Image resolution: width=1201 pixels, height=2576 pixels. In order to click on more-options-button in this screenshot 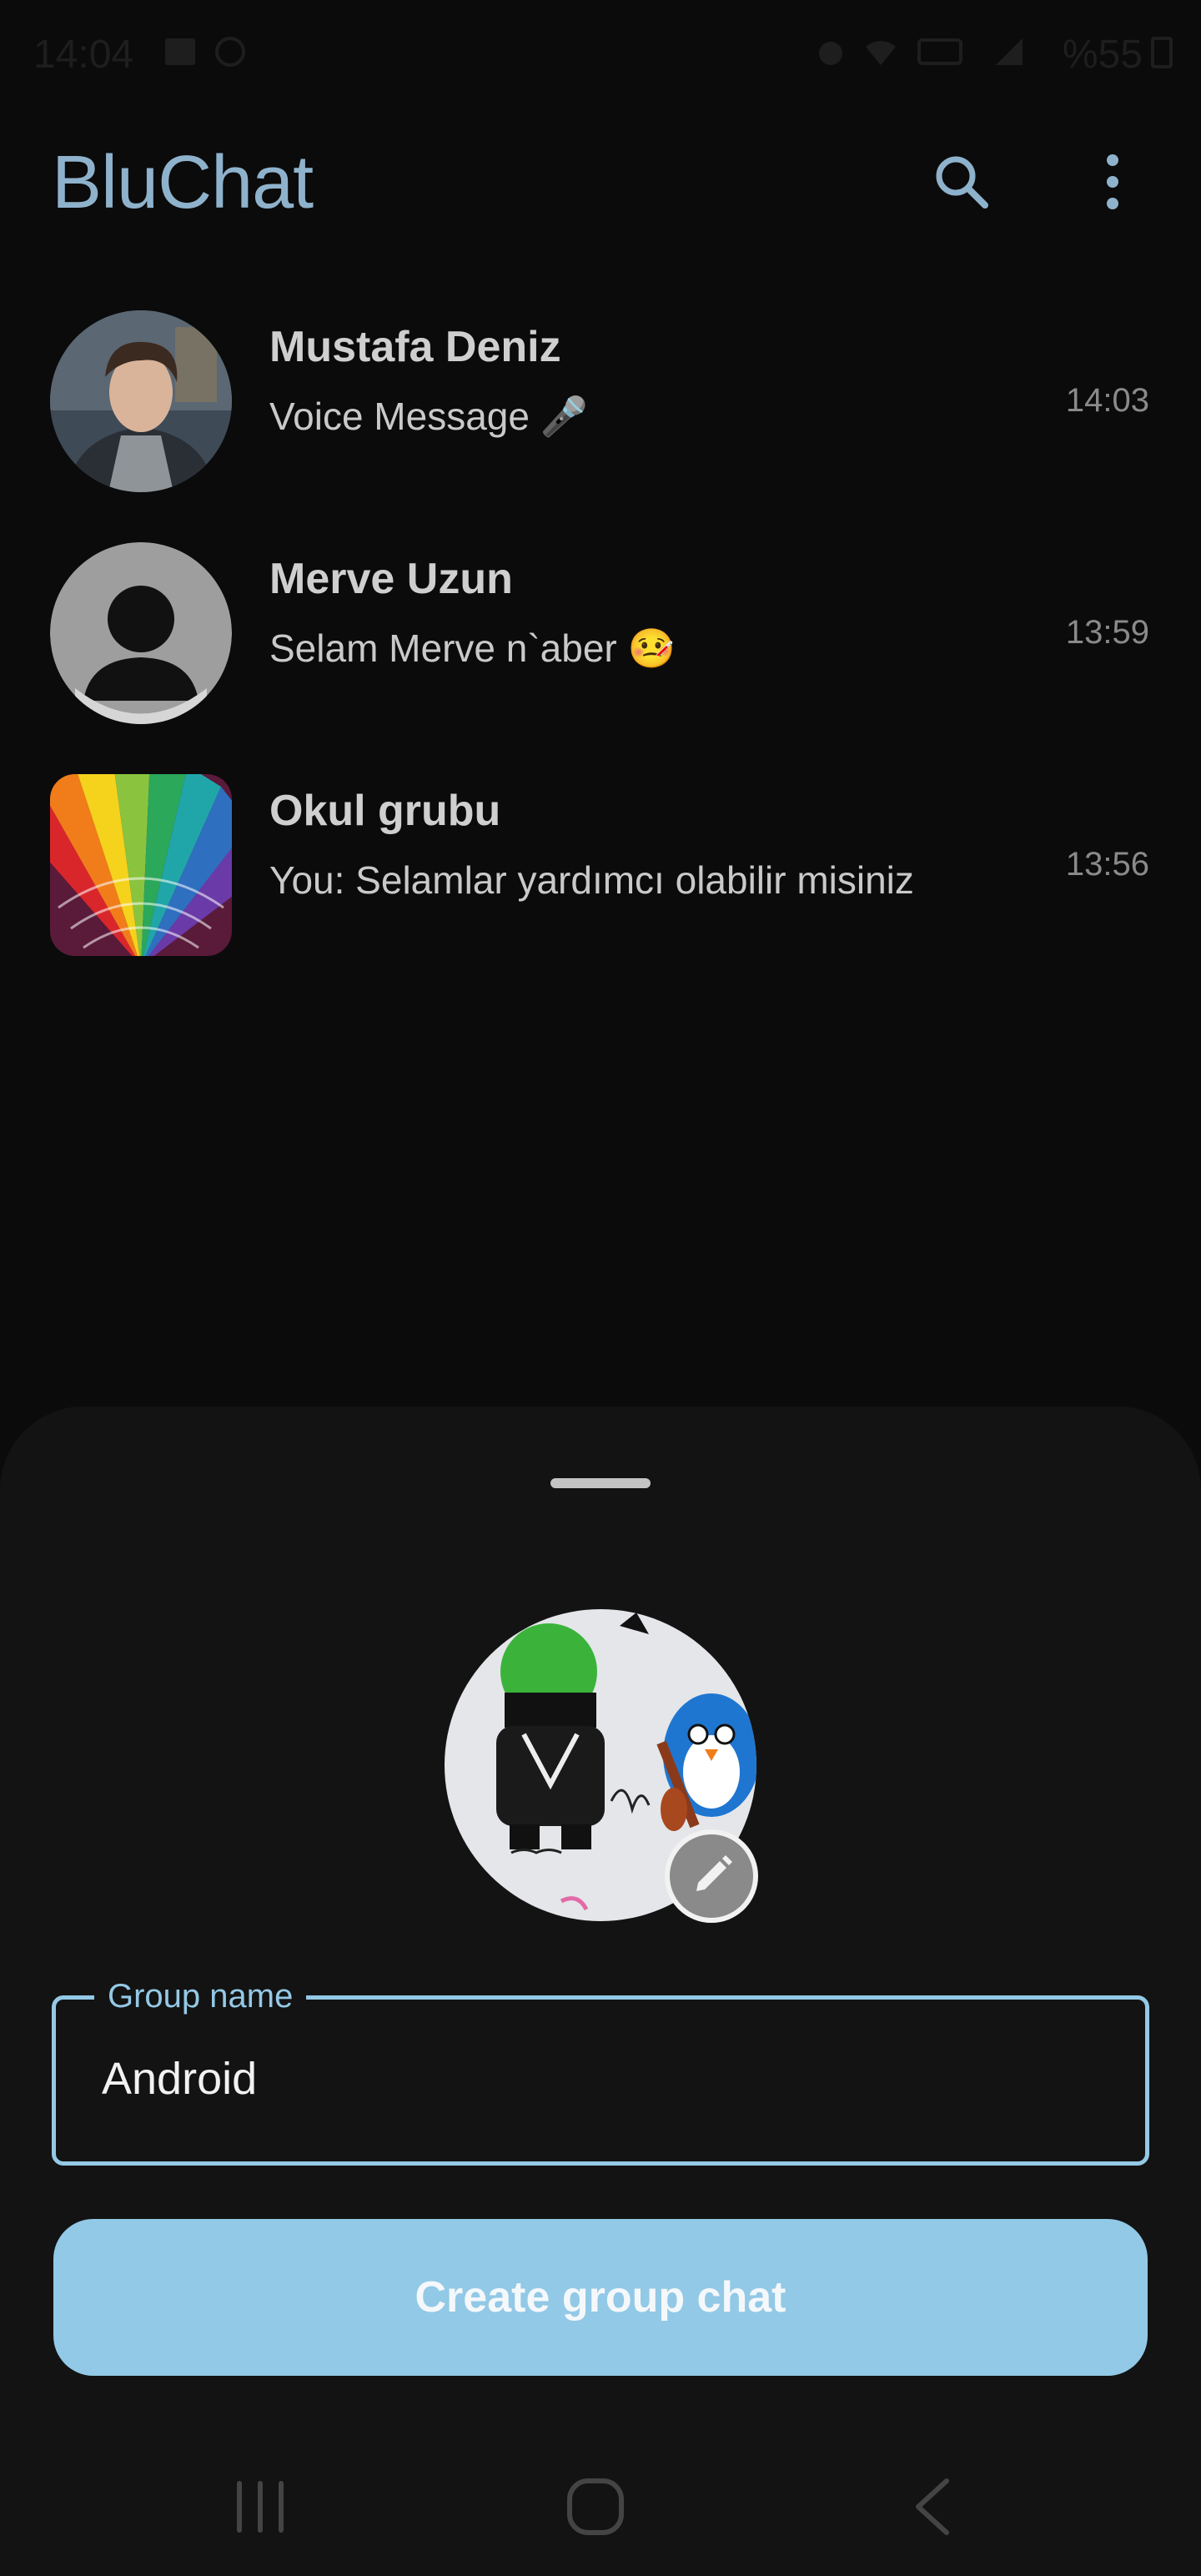, I will do `click(1113, 182)`.